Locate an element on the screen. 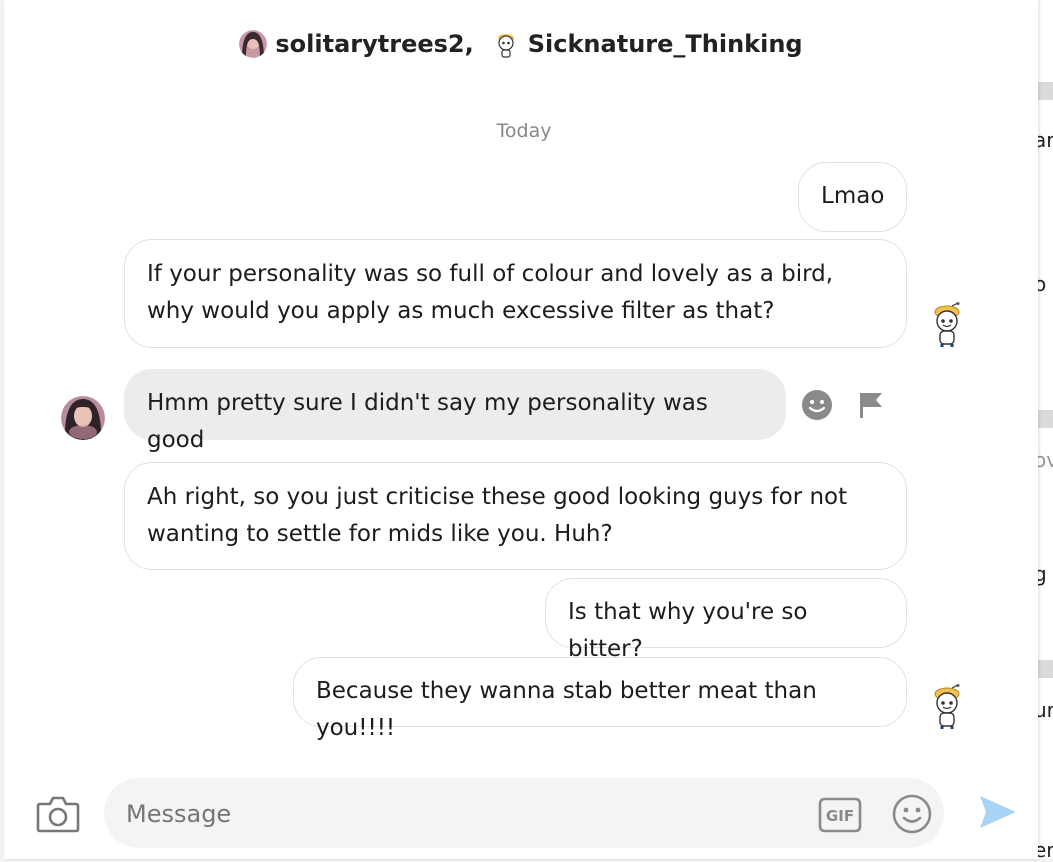 This screenshot has height=862, width=1053. camera-icon is located at coordinates (58, 814).